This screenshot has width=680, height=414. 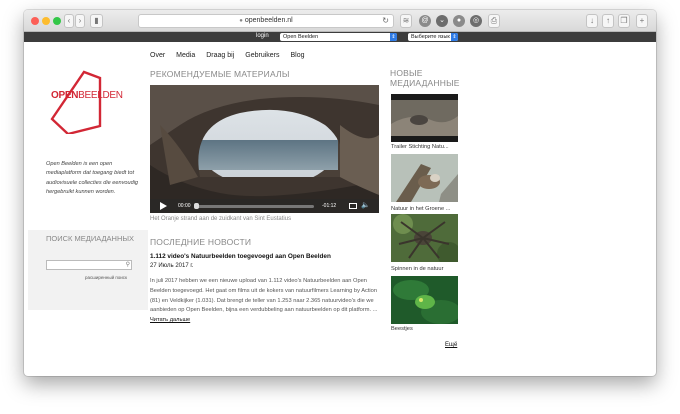 I want to click on sidebar-icon: ▮, so click(x=96, y=21).